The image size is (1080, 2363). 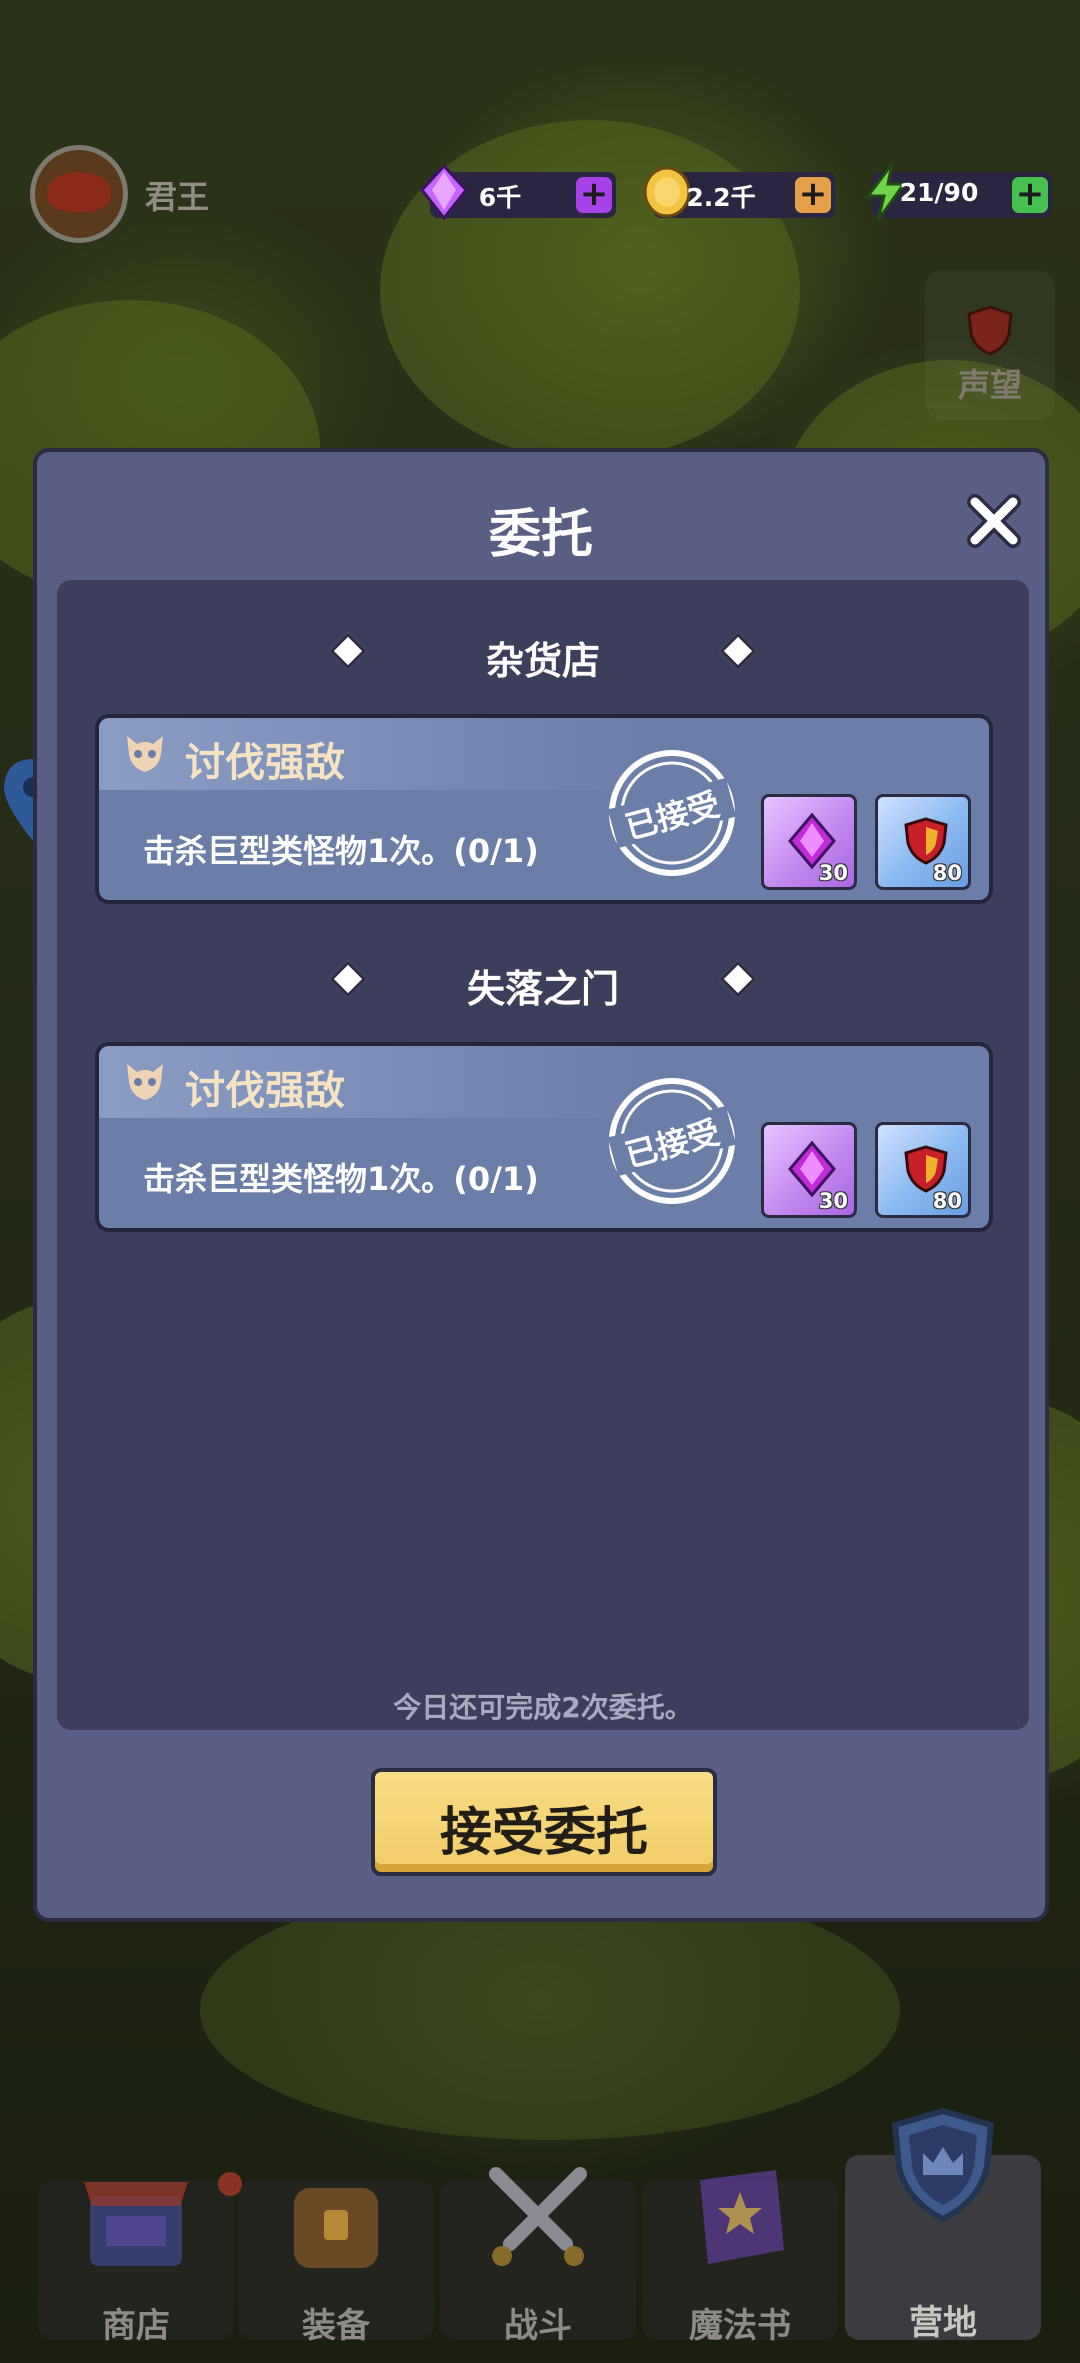 What do you see at coordinates (538, 2326) in the screenshot?
I see `nav-label: 战斗` at bounding box center [538, 2326].